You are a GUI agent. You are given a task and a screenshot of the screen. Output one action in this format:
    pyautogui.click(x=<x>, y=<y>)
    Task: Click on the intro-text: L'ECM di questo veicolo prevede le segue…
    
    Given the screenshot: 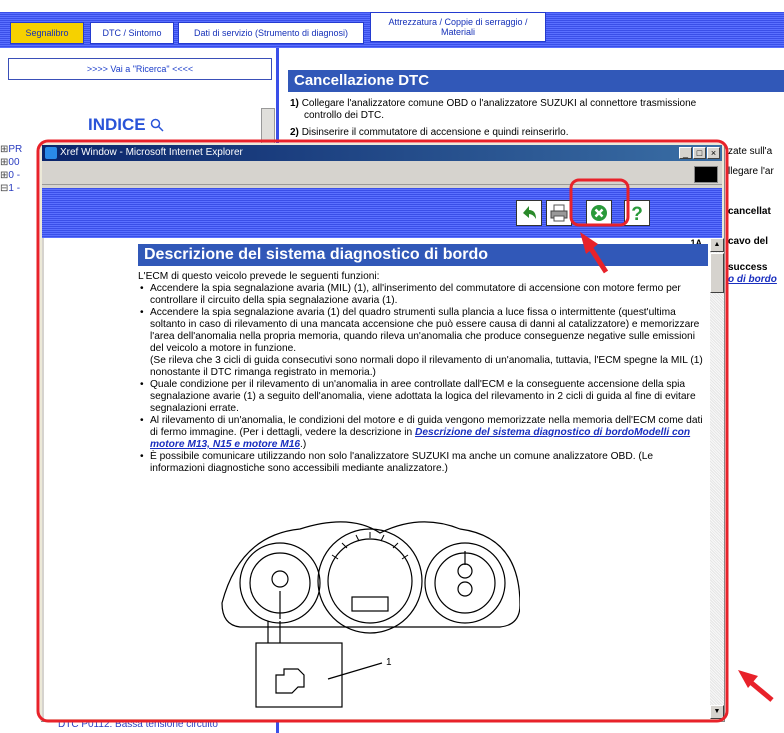 What is the action you would take?
    pyautogui.click(x=259, y=276)
    